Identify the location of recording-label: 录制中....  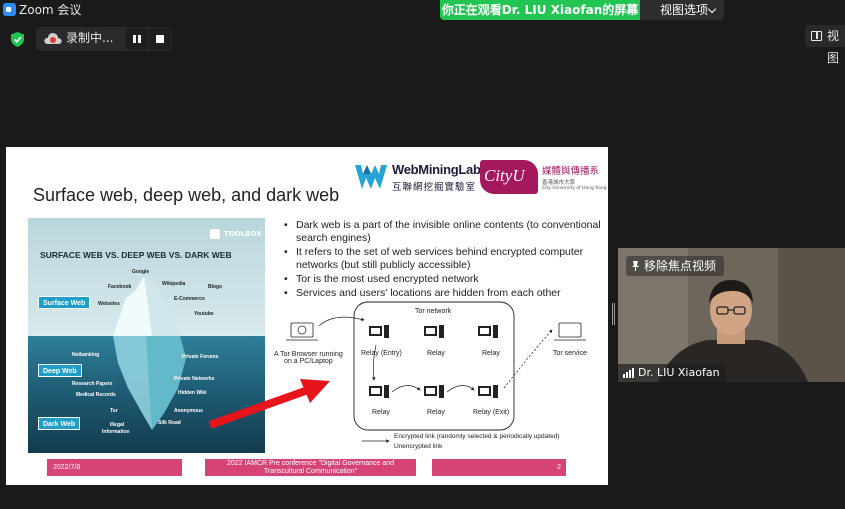
(90, 38).